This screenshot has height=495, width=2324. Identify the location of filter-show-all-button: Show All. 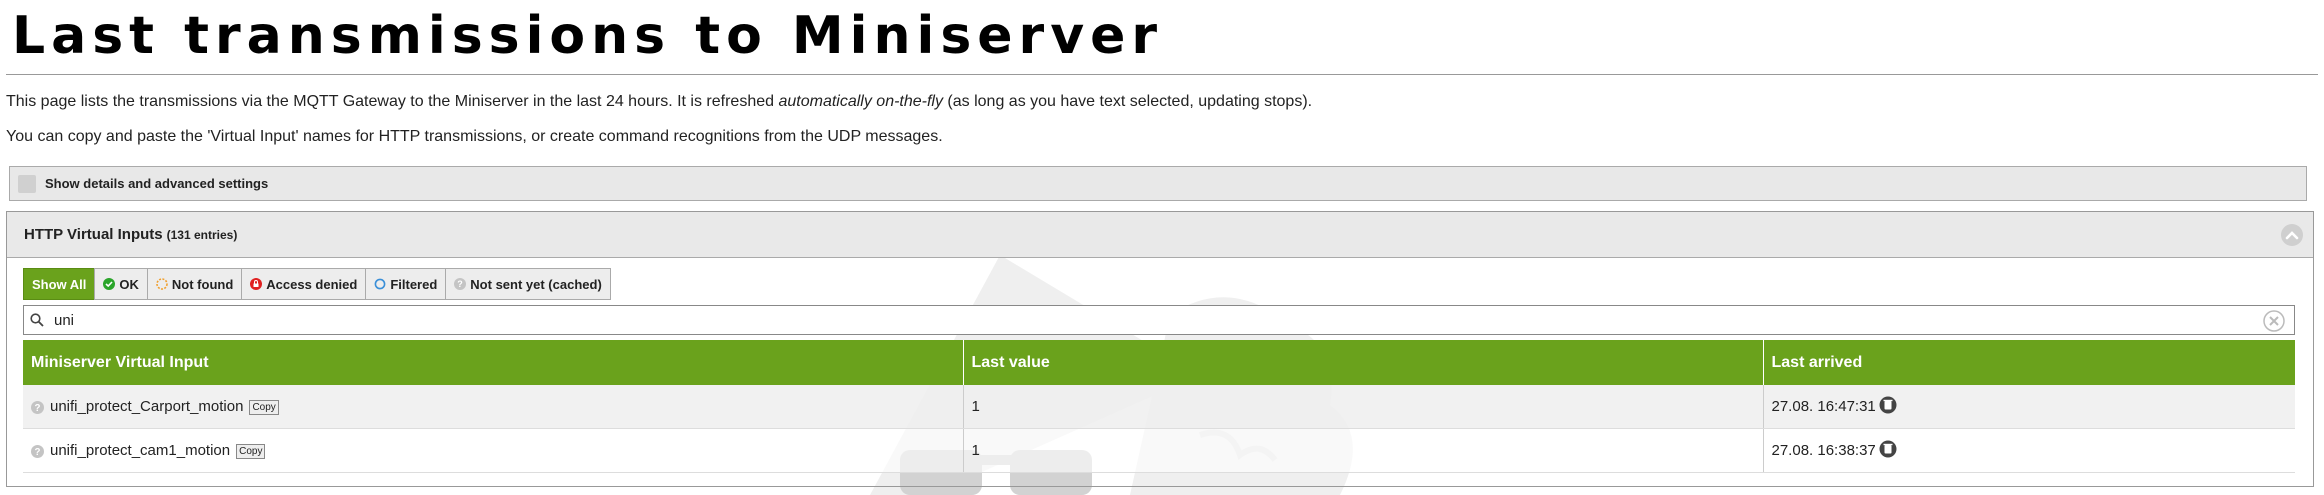
(59, 284).